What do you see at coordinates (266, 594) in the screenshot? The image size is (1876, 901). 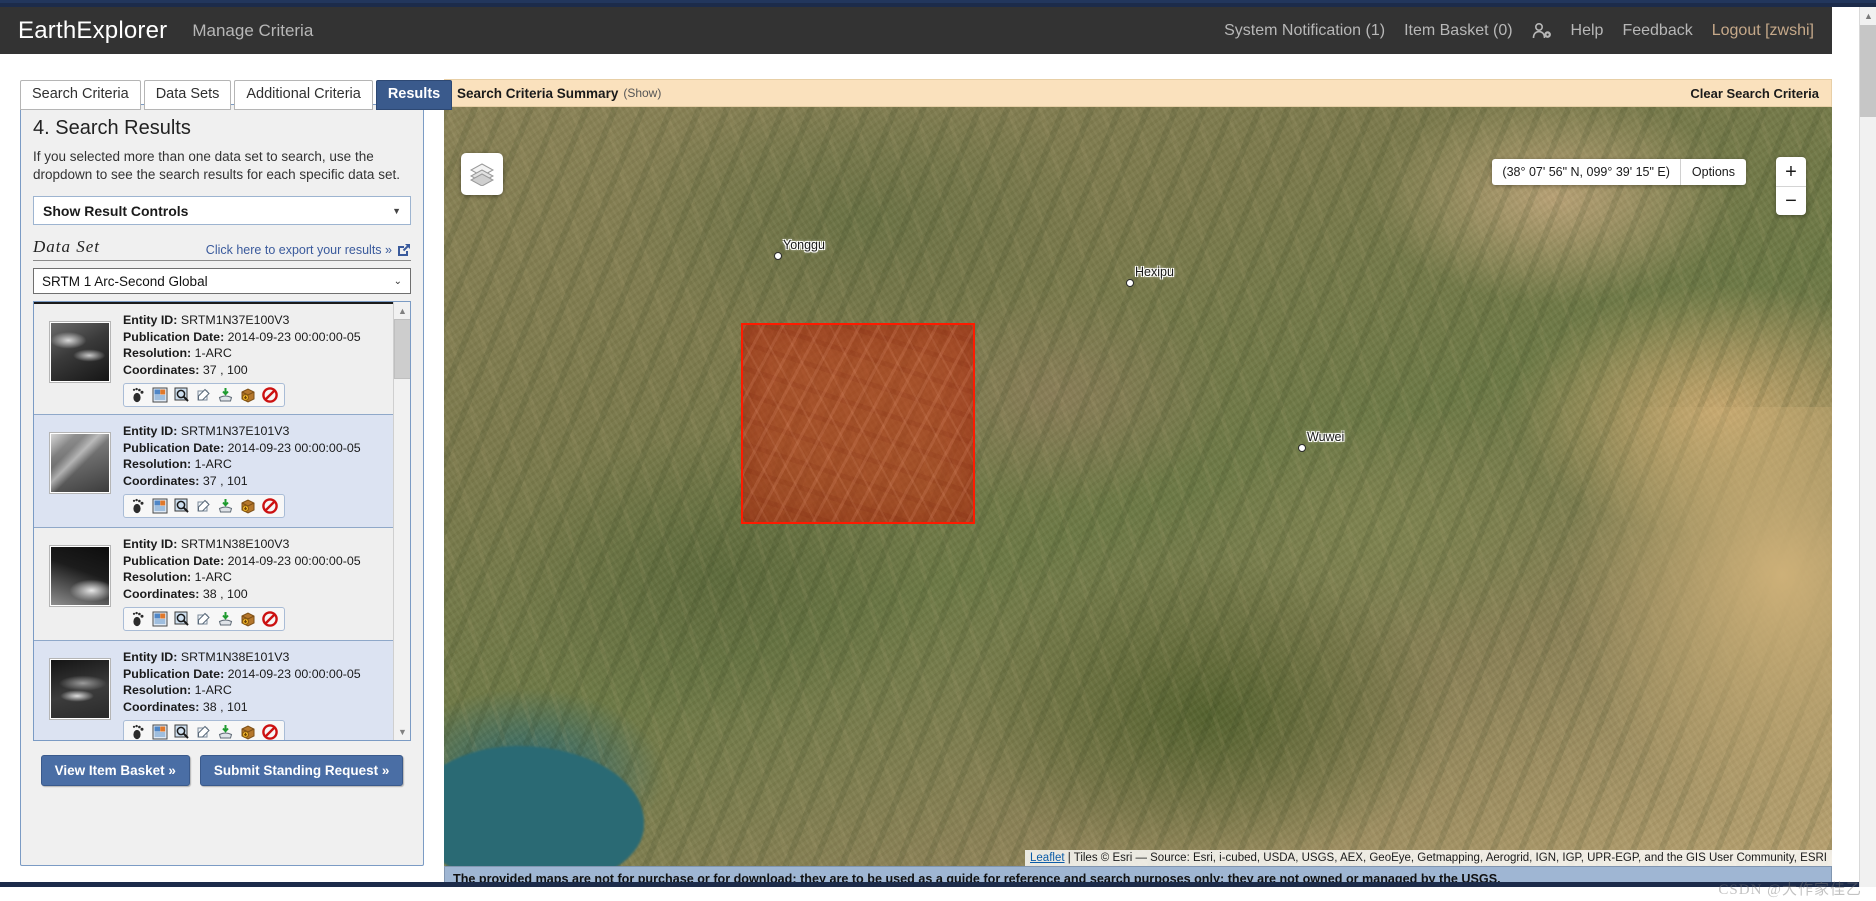 I see `coordinates-line: Coordinates: 38 , 100` at bounding box center [266, 594].